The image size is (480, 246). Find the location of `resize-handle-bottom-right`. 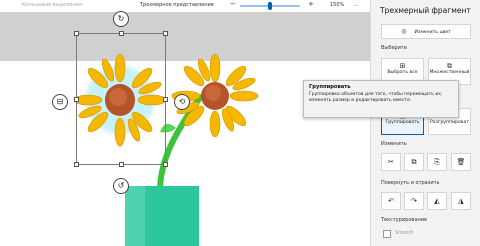

resize-handle-bottom-right is located at coordinates (165, 164).